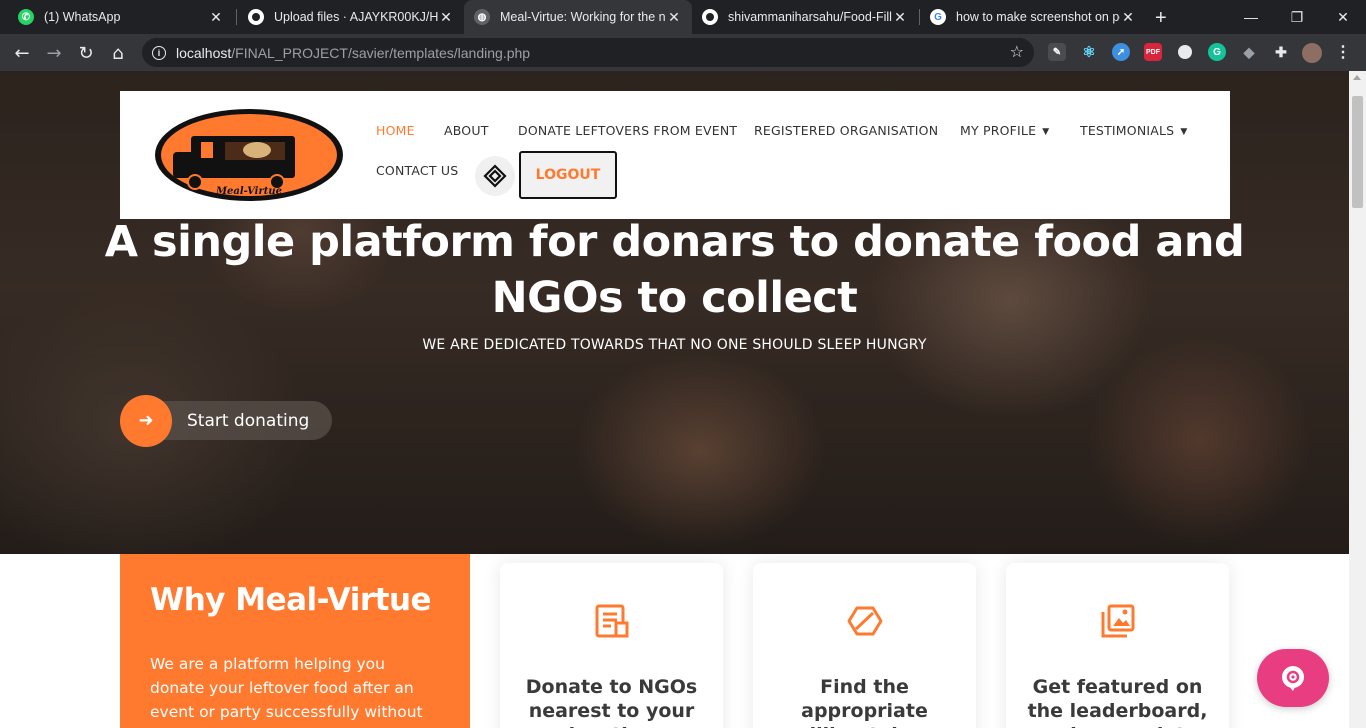 The height and width of the screenshot is (728, 1366). What do you see at coordinates (248, 420) in the screenshot?
I see `start-donating-label: Start donating` at bounding box center [248, 420].